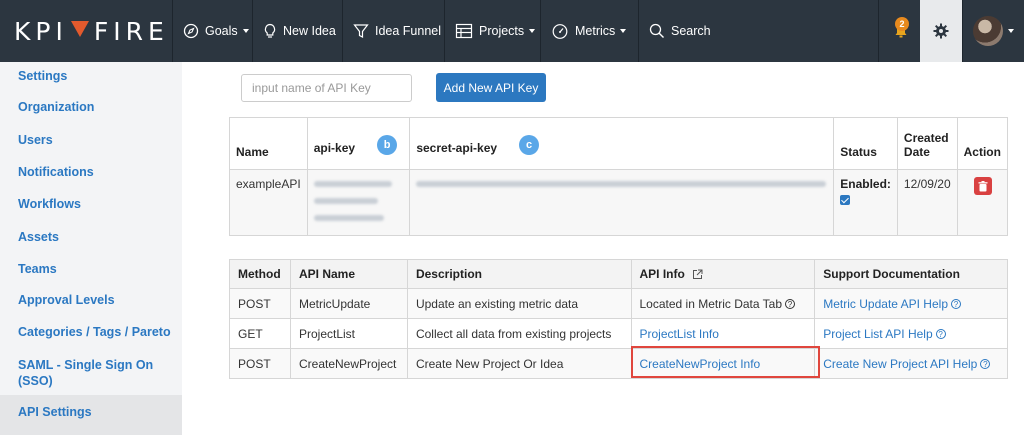 Image resolution: width=1024 pixels, height=435 pixels. What do you see at coordinates (348, 363) in the screenshot?
I see `api-name-cell: CreateNewProject` at bounding box center [348, 363].